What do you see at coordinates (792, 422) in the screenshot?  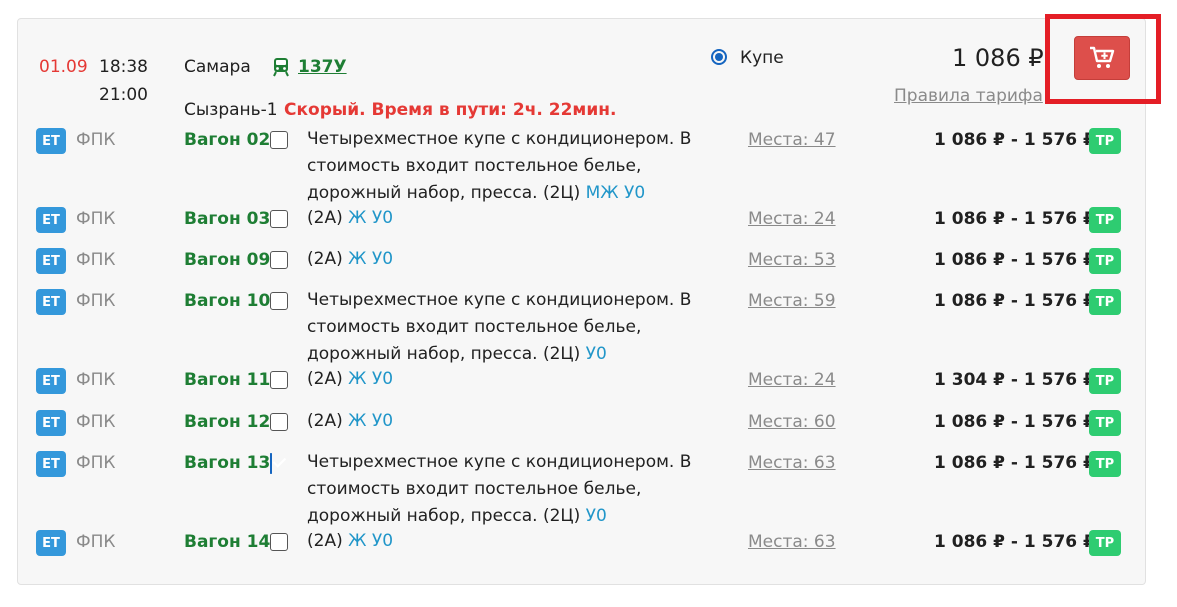 I see `seats-link: Места: 60` at bounding box center [792, 422].